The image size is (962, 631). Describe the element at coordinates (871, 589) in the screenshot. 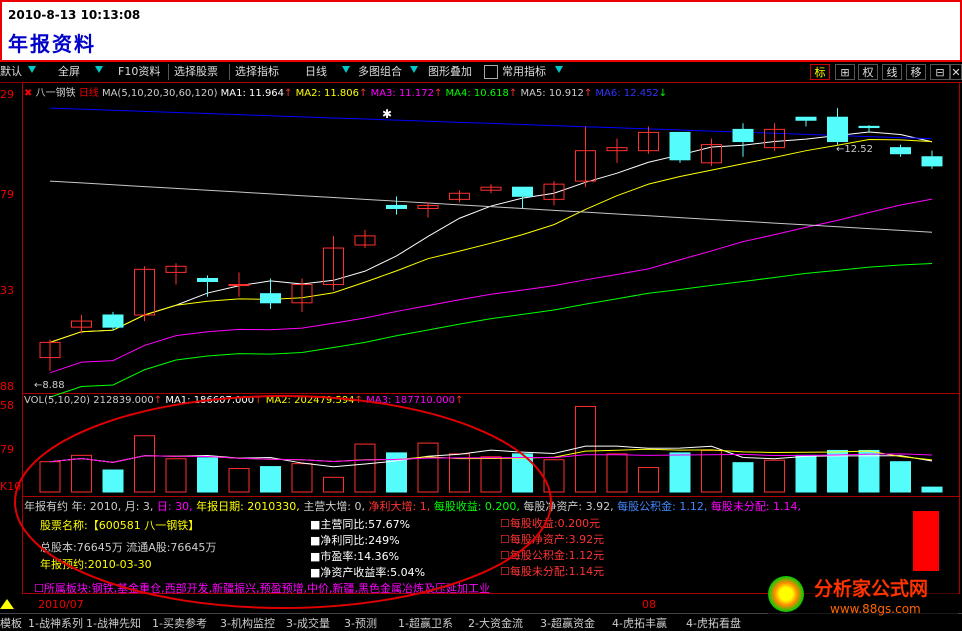

I see `watermark-text: 分析家公式网` at that location.